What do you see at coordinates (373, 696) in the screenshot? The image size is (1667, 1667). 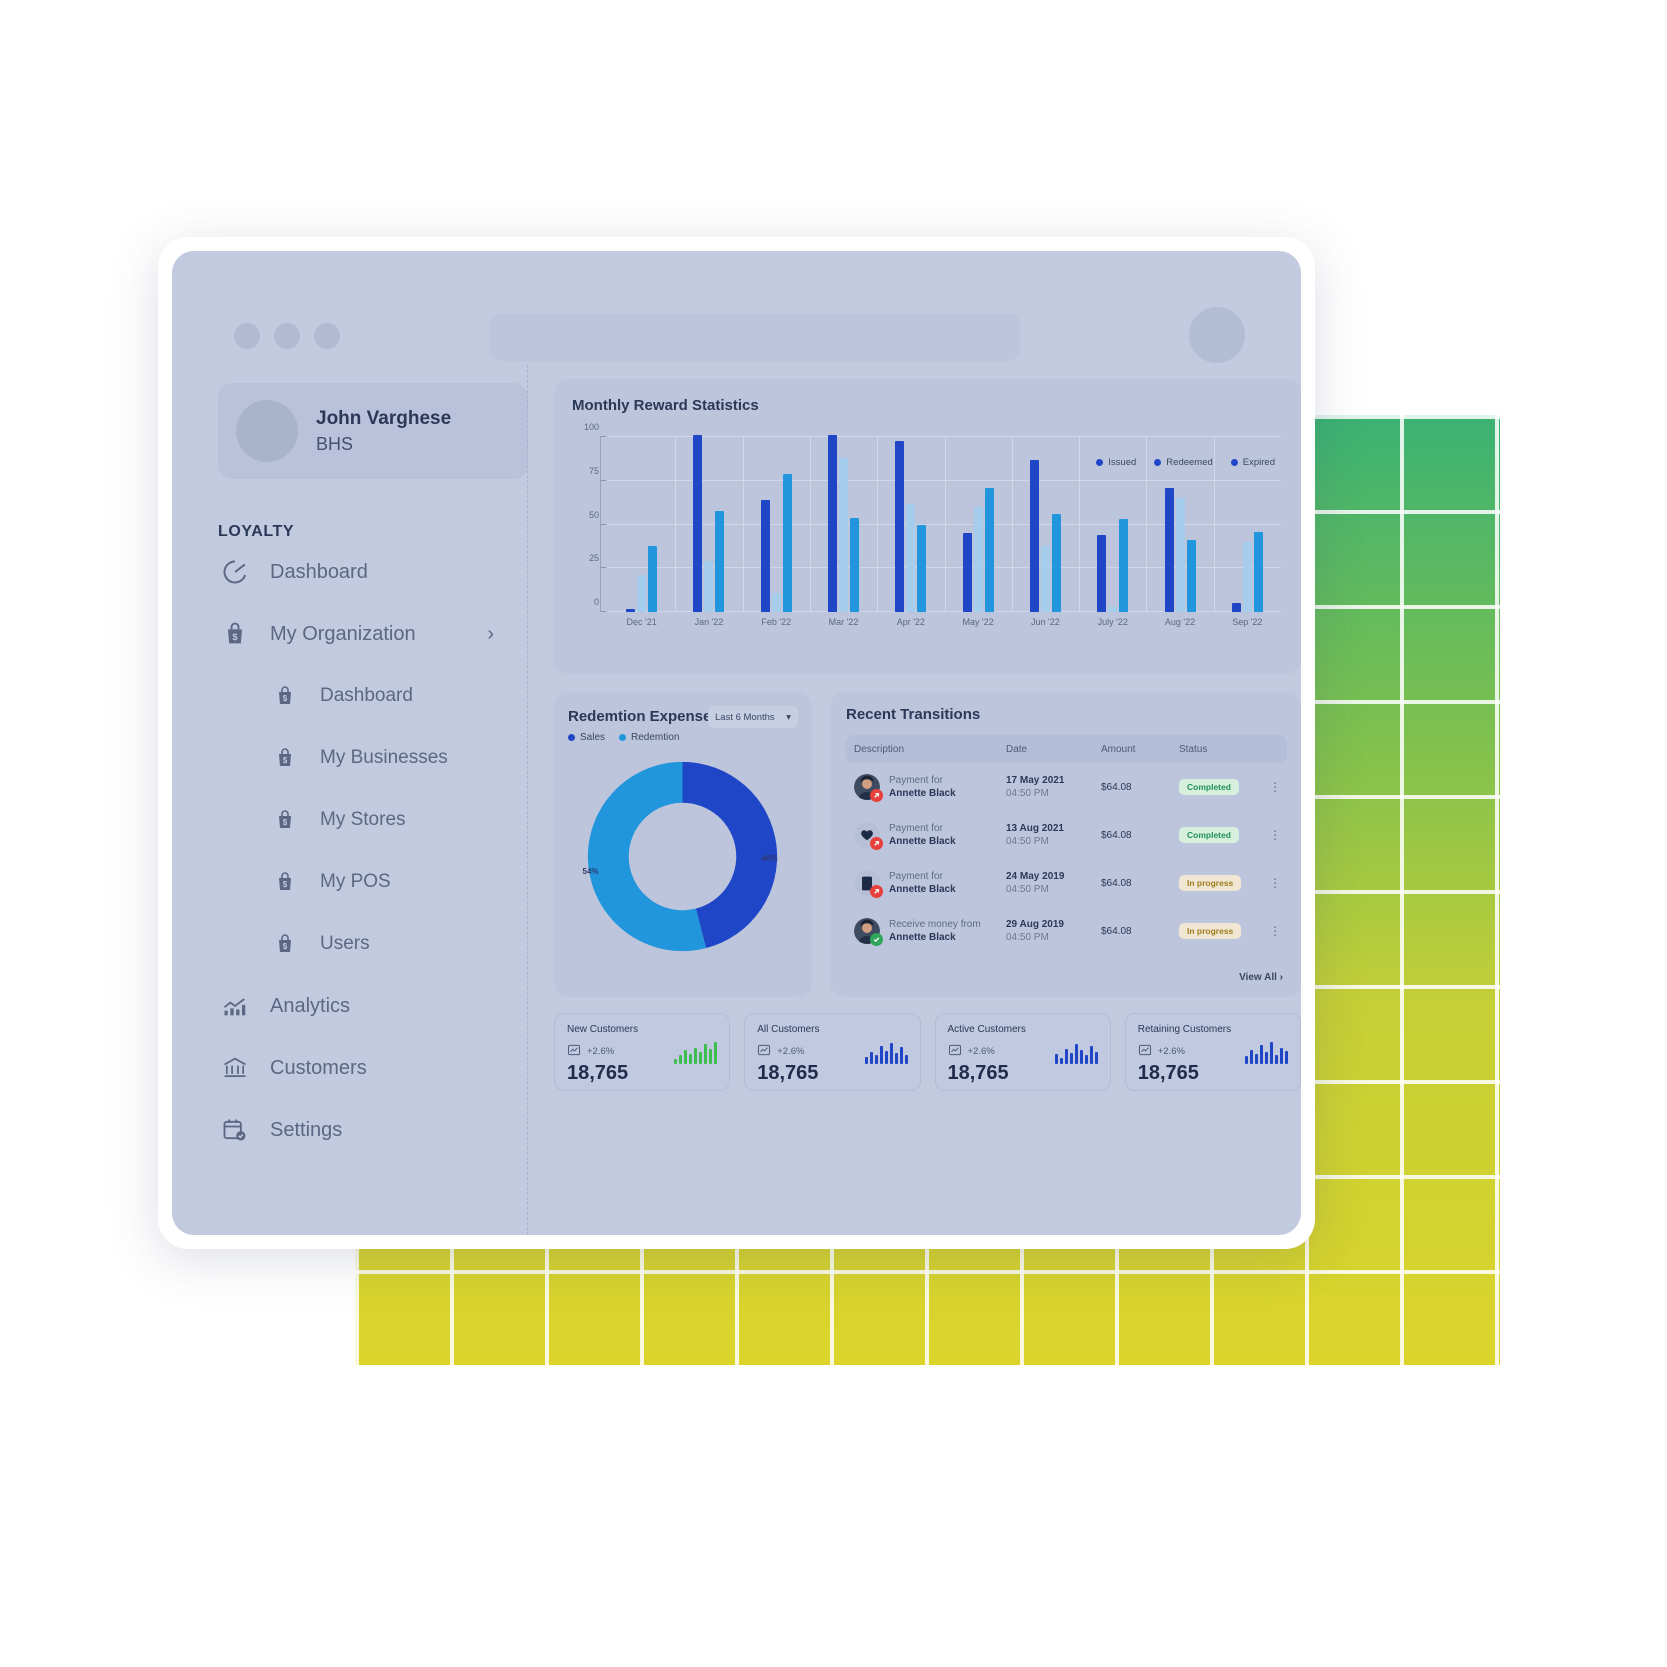 I see `sidebar-item-dashboard: $ Dashboard` at bounding box center [373, 696].